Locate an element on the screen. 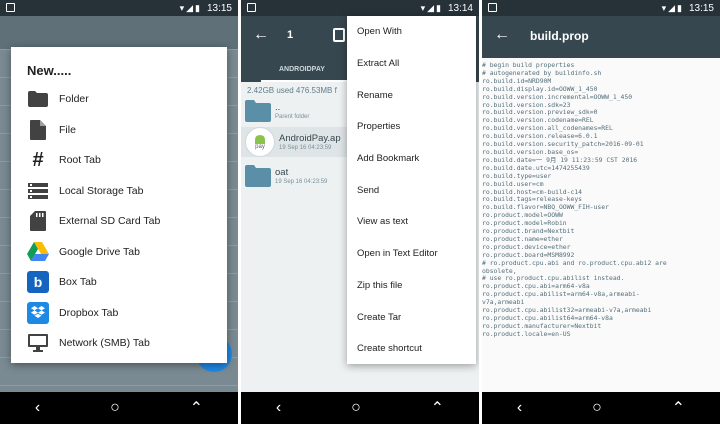 The height and width of the screenshot is (424, 720). menu-open-with: Open With is located at coordinates (411, 32).